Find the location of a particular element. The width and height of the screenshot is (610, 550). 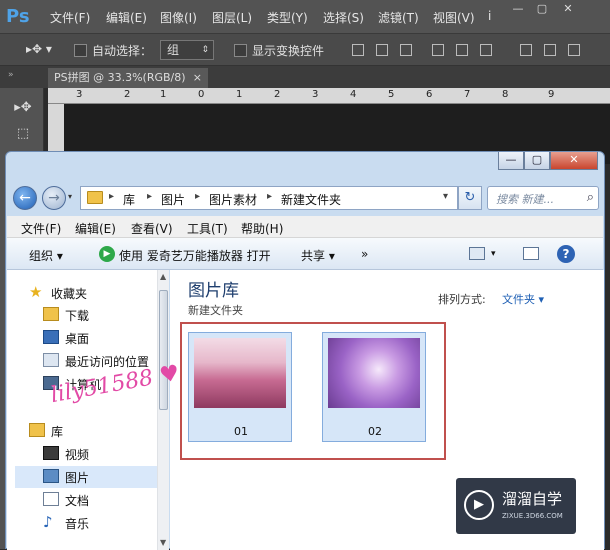

brand-watermark: ▶ 溜溜自学 ZIXUE.3D66.COM is located at coordinates (516, 506).